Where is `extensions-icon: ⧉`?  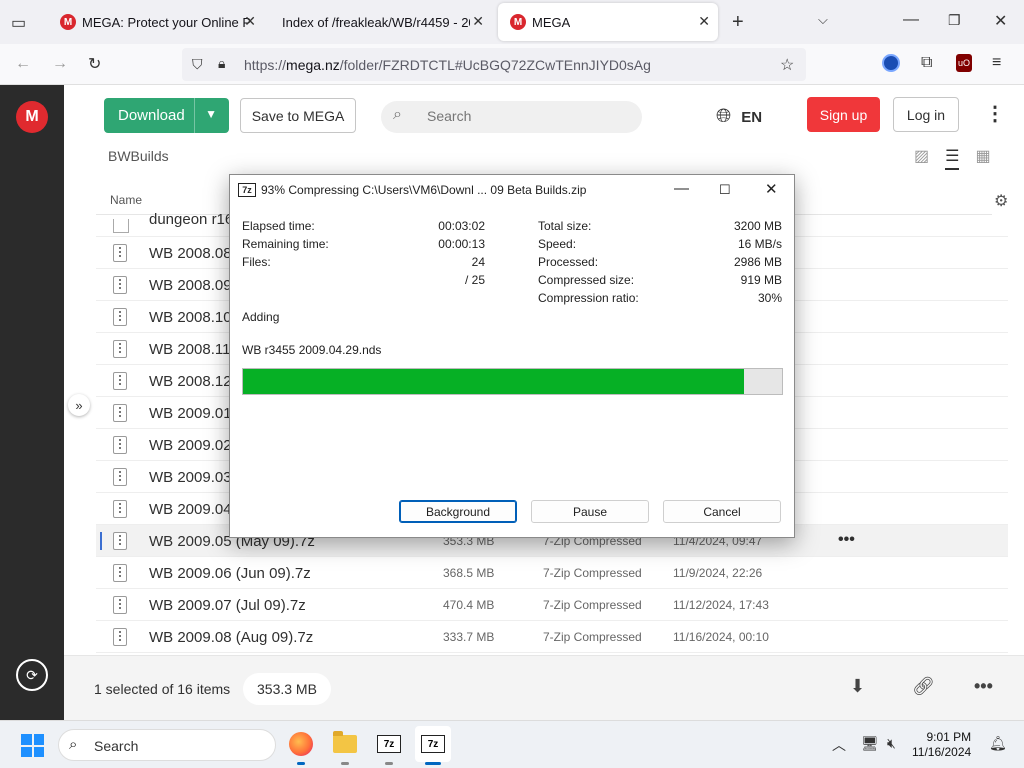 extensions-icon: ⧉ is located at coordinates (926, 63).